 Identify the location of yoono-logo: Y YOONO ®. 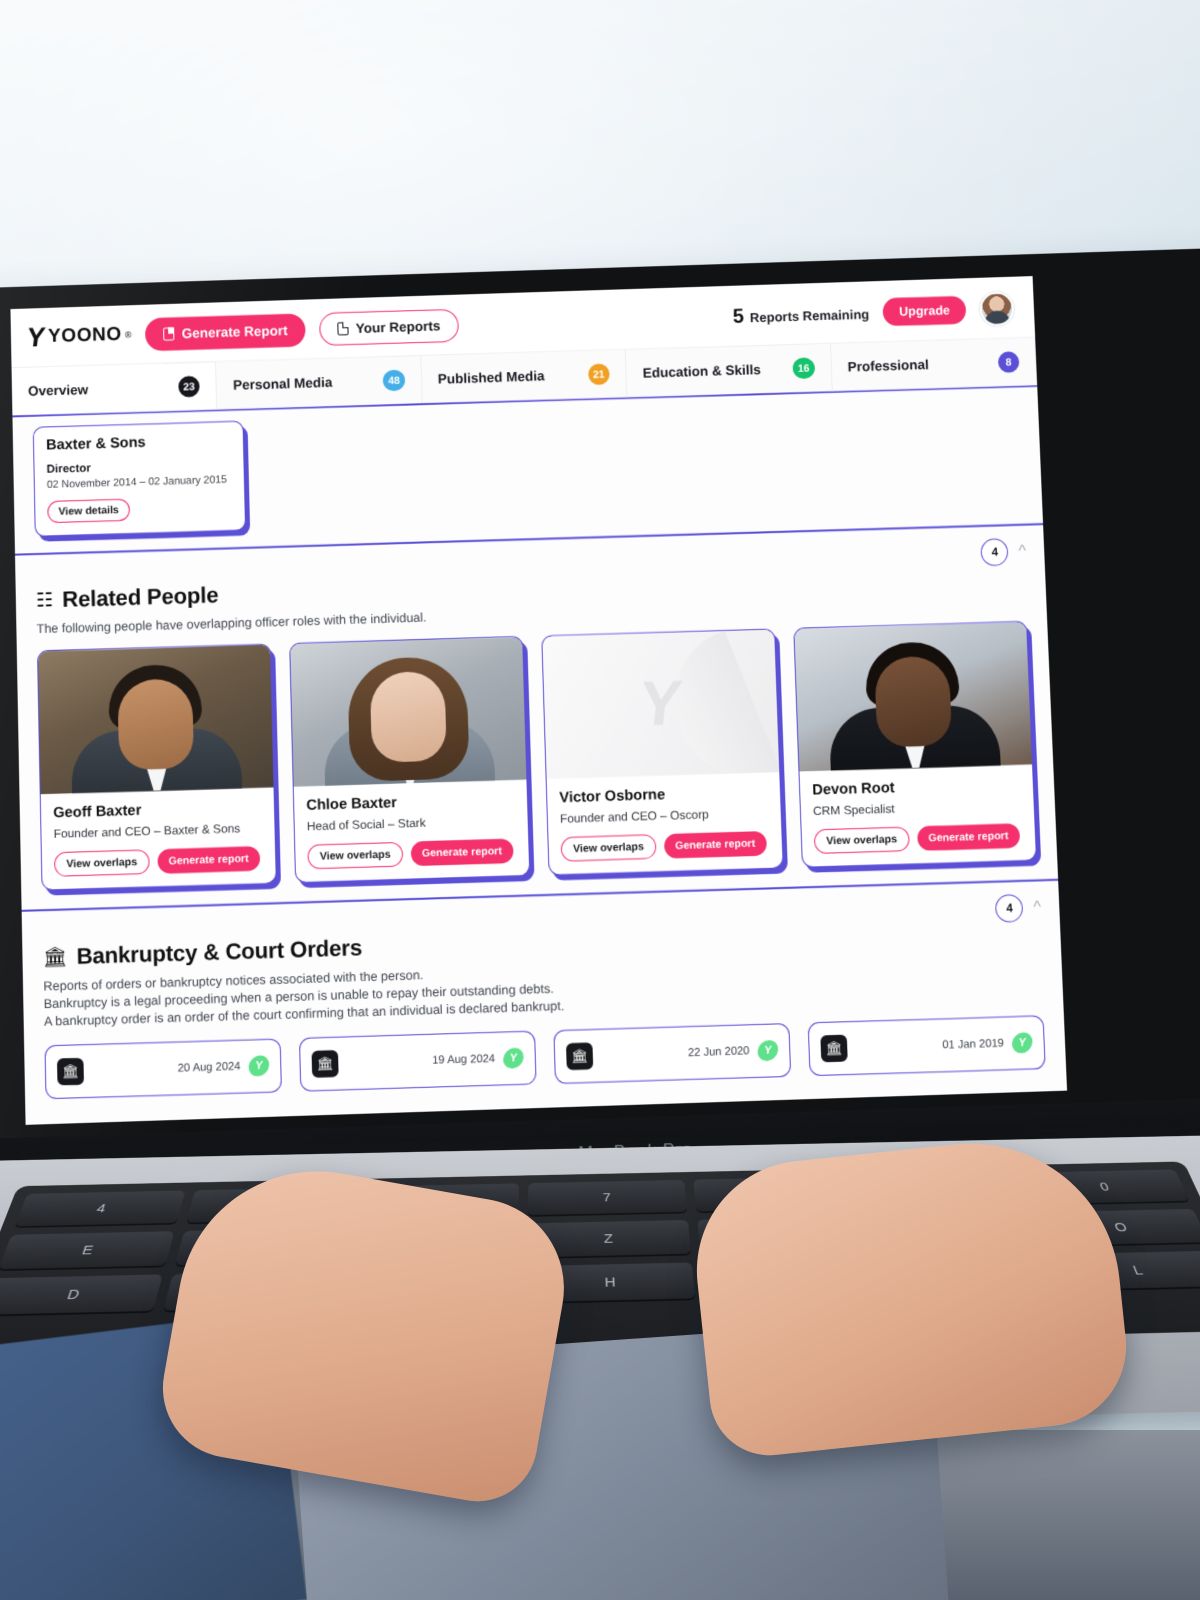
(78, 337).